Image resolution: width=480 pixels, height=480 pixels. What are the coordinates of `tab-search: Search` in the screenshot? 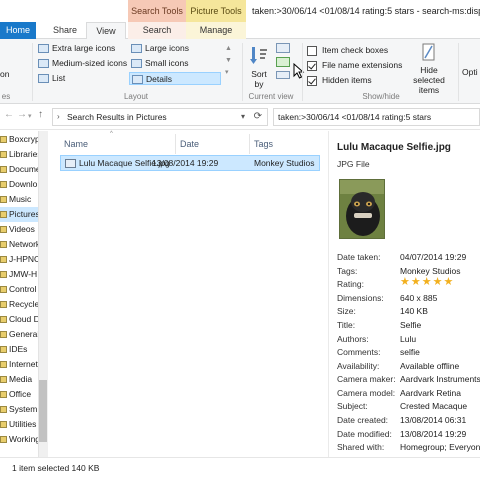 It's located at (157, 30).